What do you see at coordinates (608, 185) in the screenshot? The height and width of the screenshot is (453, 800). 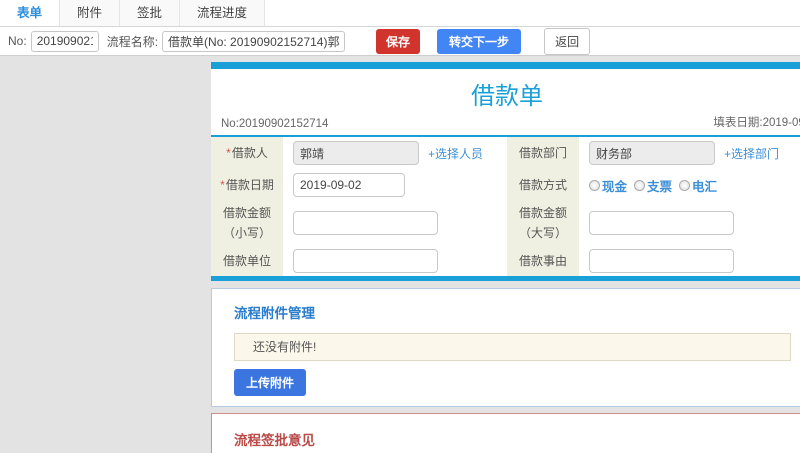 I see `radio-cash: 现金` at bounding box center [608, 185].